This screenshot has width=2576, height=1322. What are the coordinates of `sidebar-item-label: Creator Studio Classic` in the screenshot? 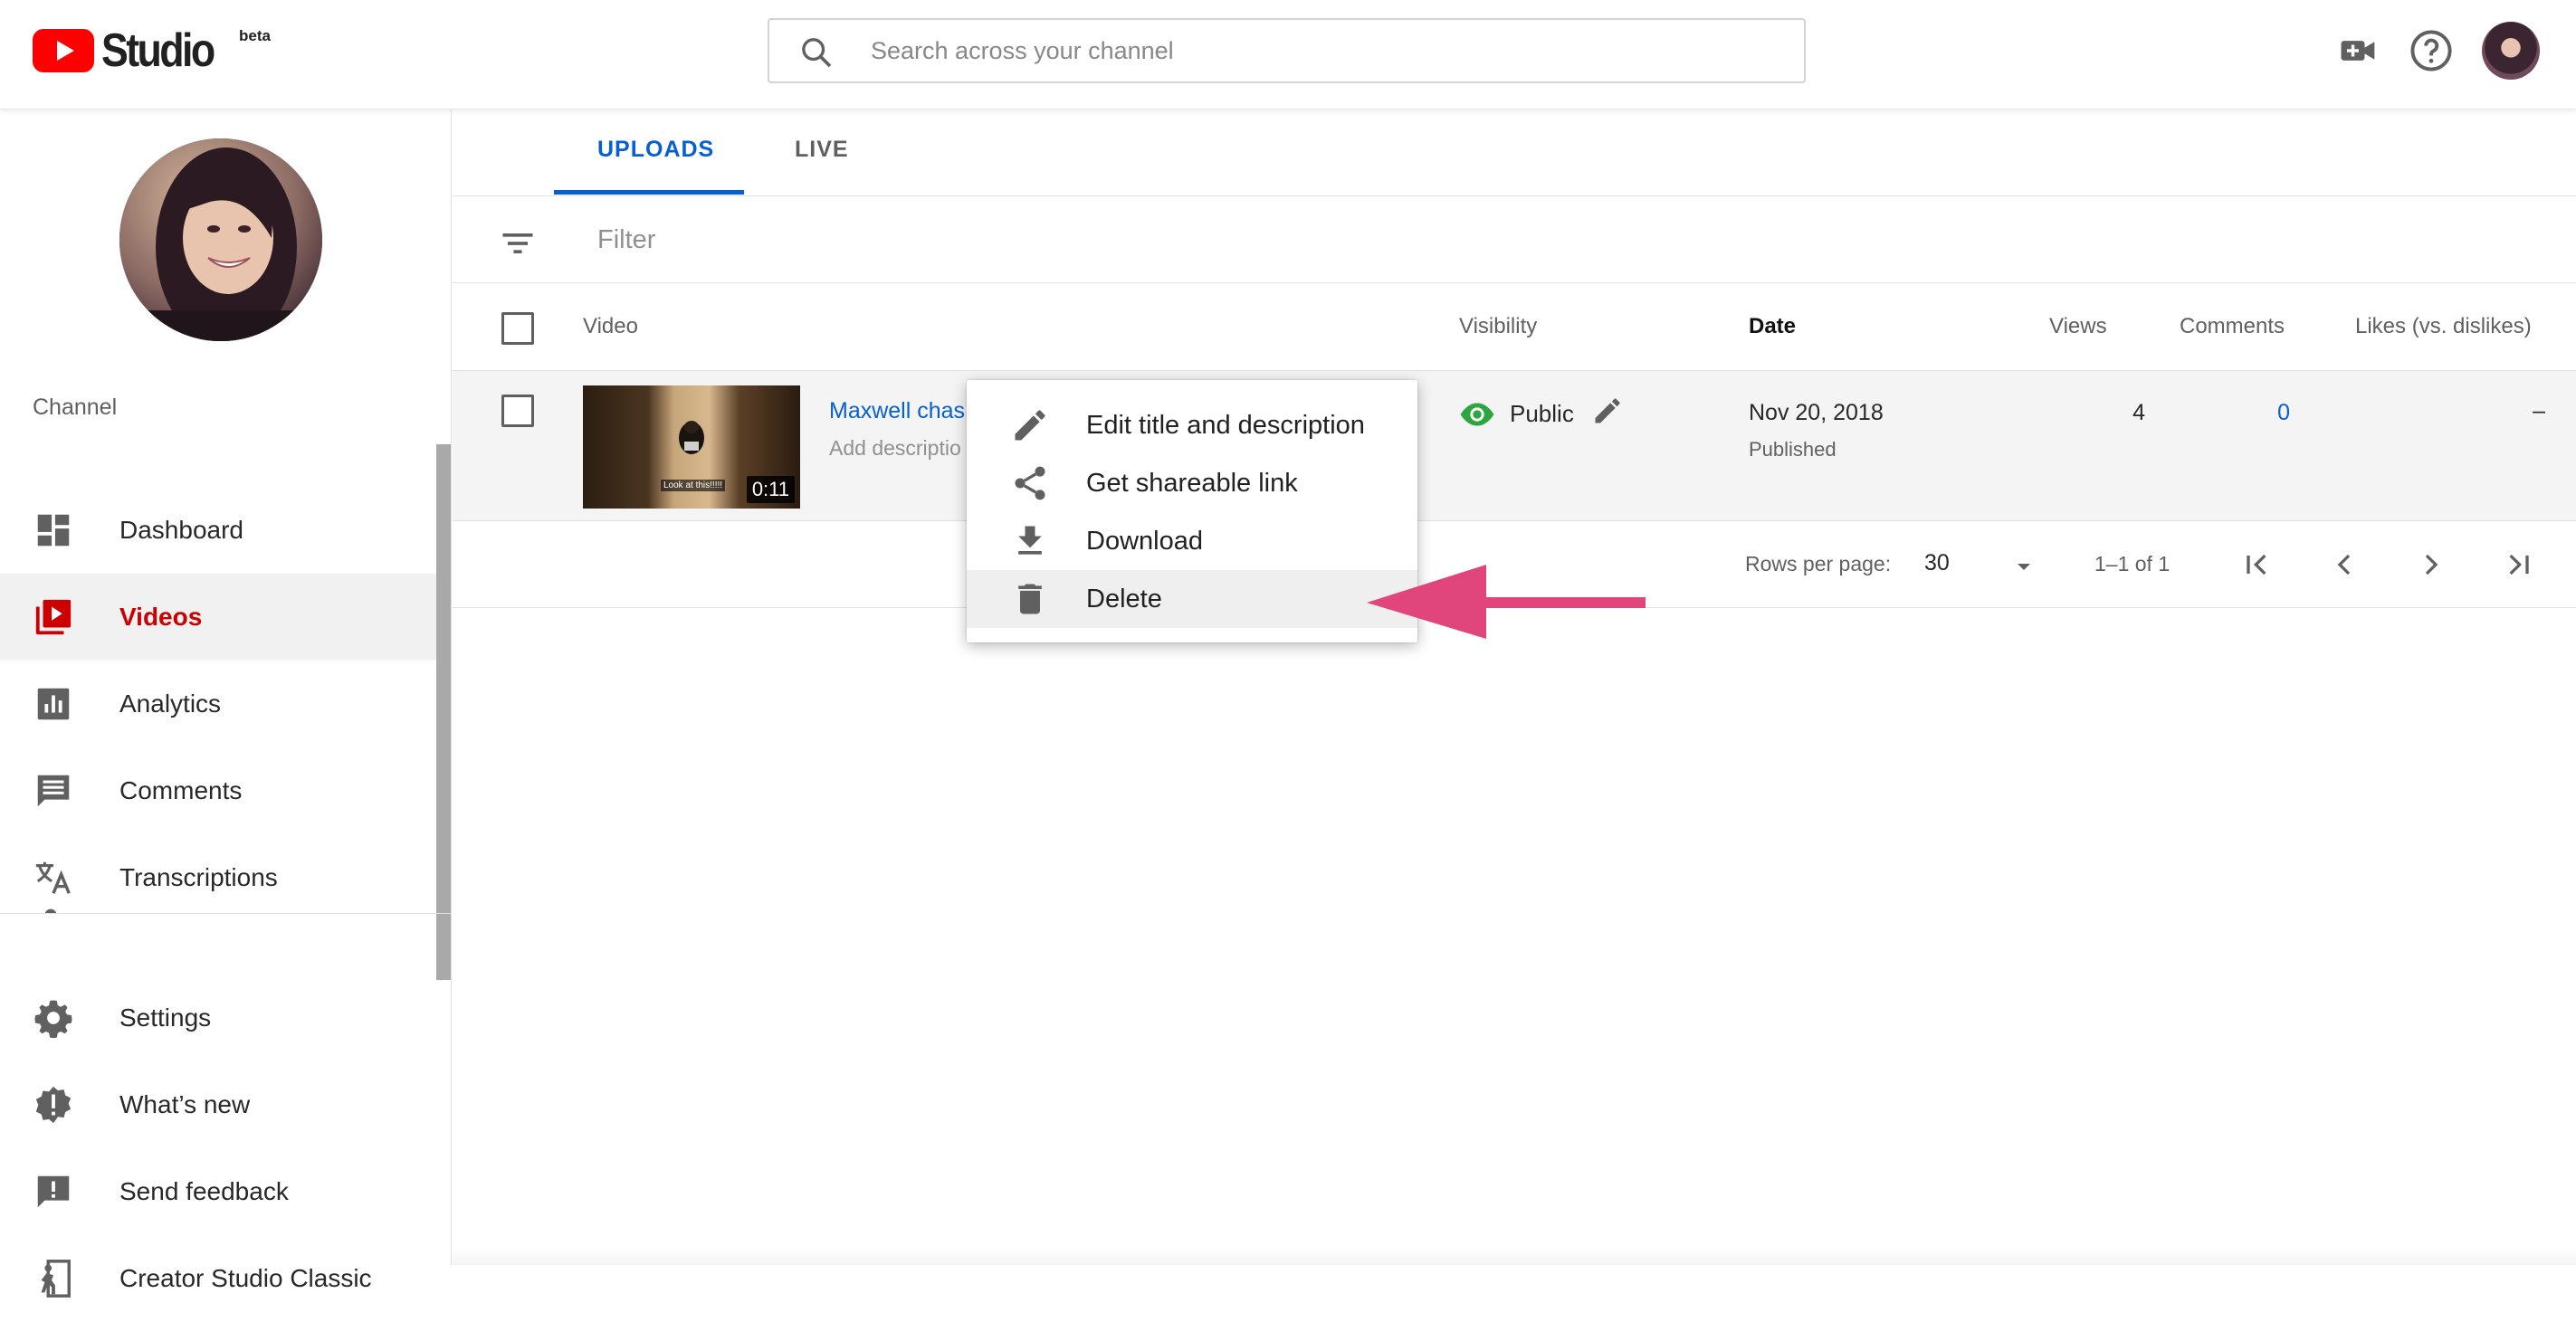 It's located at (245, 1278).